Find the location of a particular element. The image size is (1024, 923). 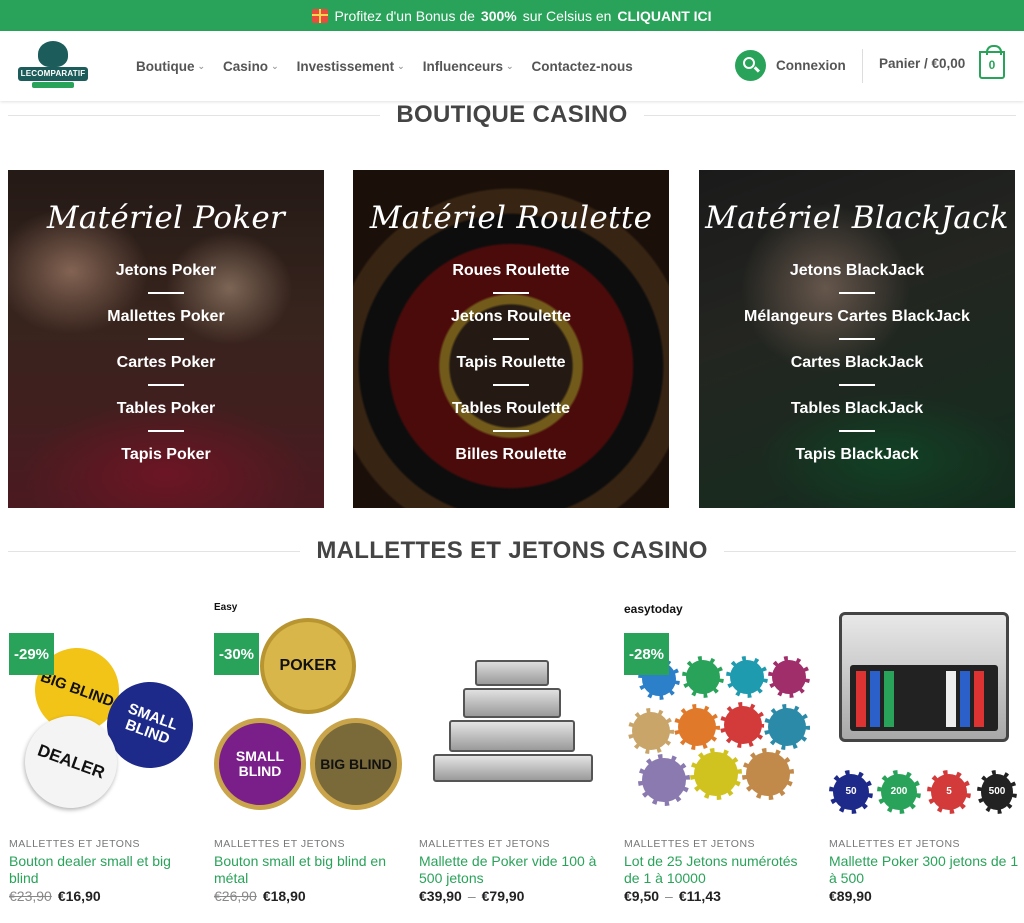

chip-200: 200 is located at coordinates (899, 792).